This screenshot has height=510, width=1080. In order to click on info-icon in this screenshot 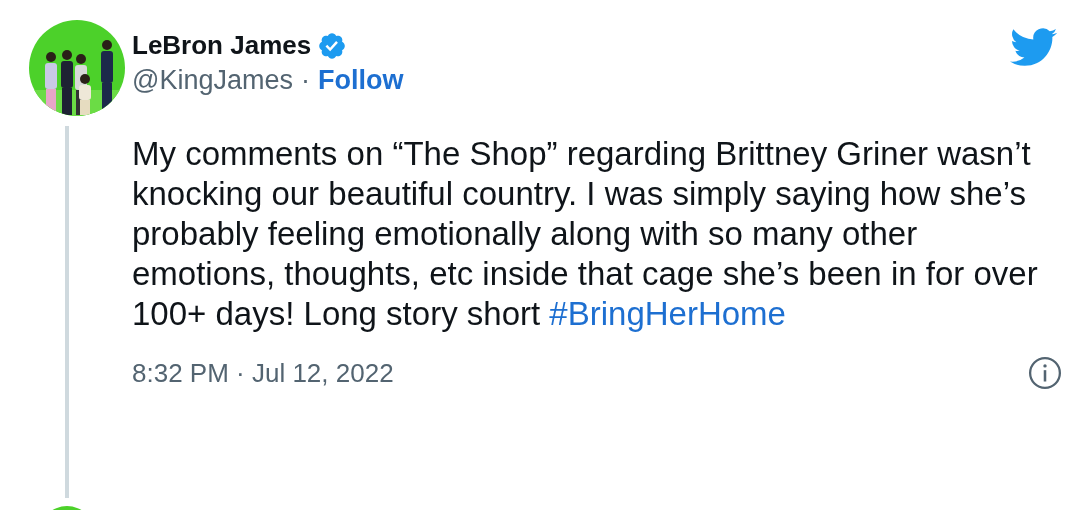, I will do `click(1045, 373)`.